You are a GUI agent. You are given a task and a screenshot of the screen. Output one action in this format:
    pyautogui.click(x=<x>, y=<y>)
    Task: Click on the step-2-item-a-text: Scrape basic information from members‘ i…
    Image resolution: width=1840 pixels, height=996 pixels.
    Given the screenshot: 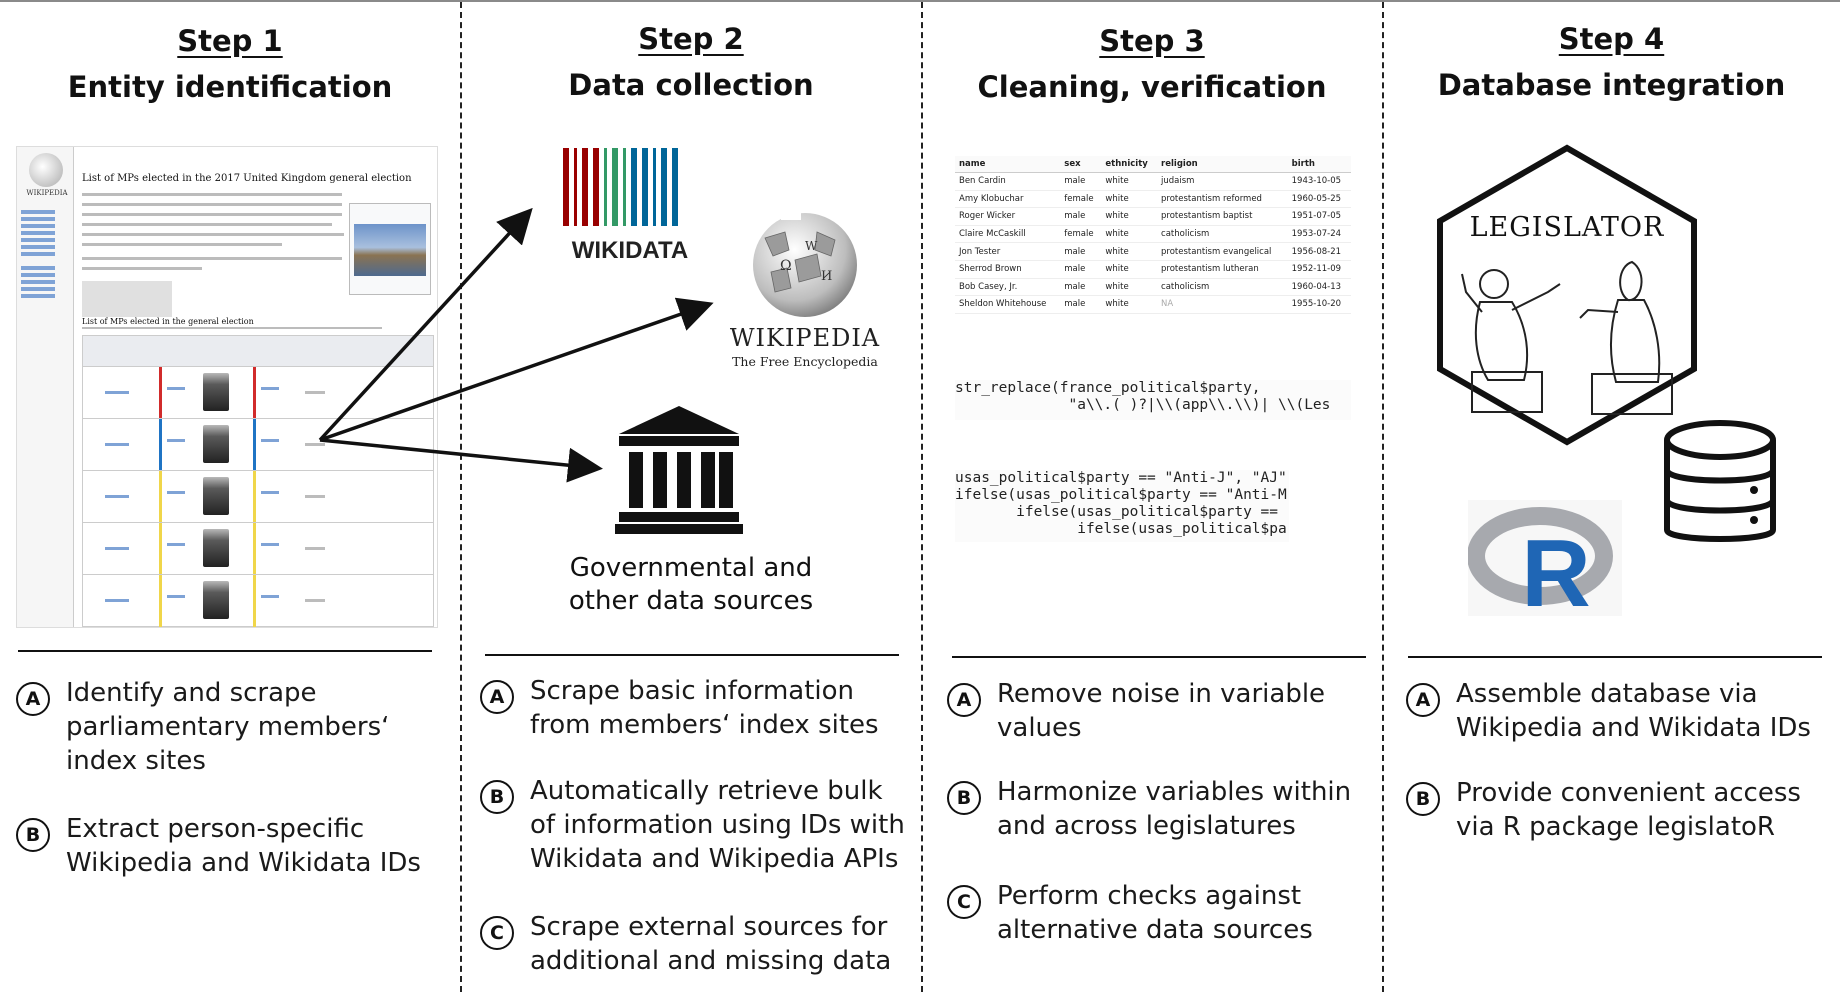 What is the action you would take?
    pyautogui.click(x=704, y=708)
    